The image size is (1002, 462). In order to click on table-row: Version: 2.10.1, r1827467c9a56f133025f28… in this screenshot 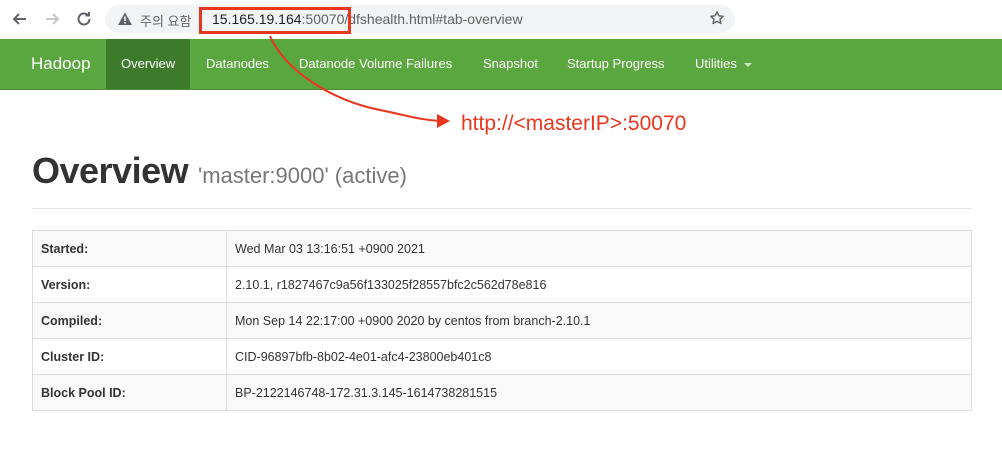, I will do `click(502, 284)`.